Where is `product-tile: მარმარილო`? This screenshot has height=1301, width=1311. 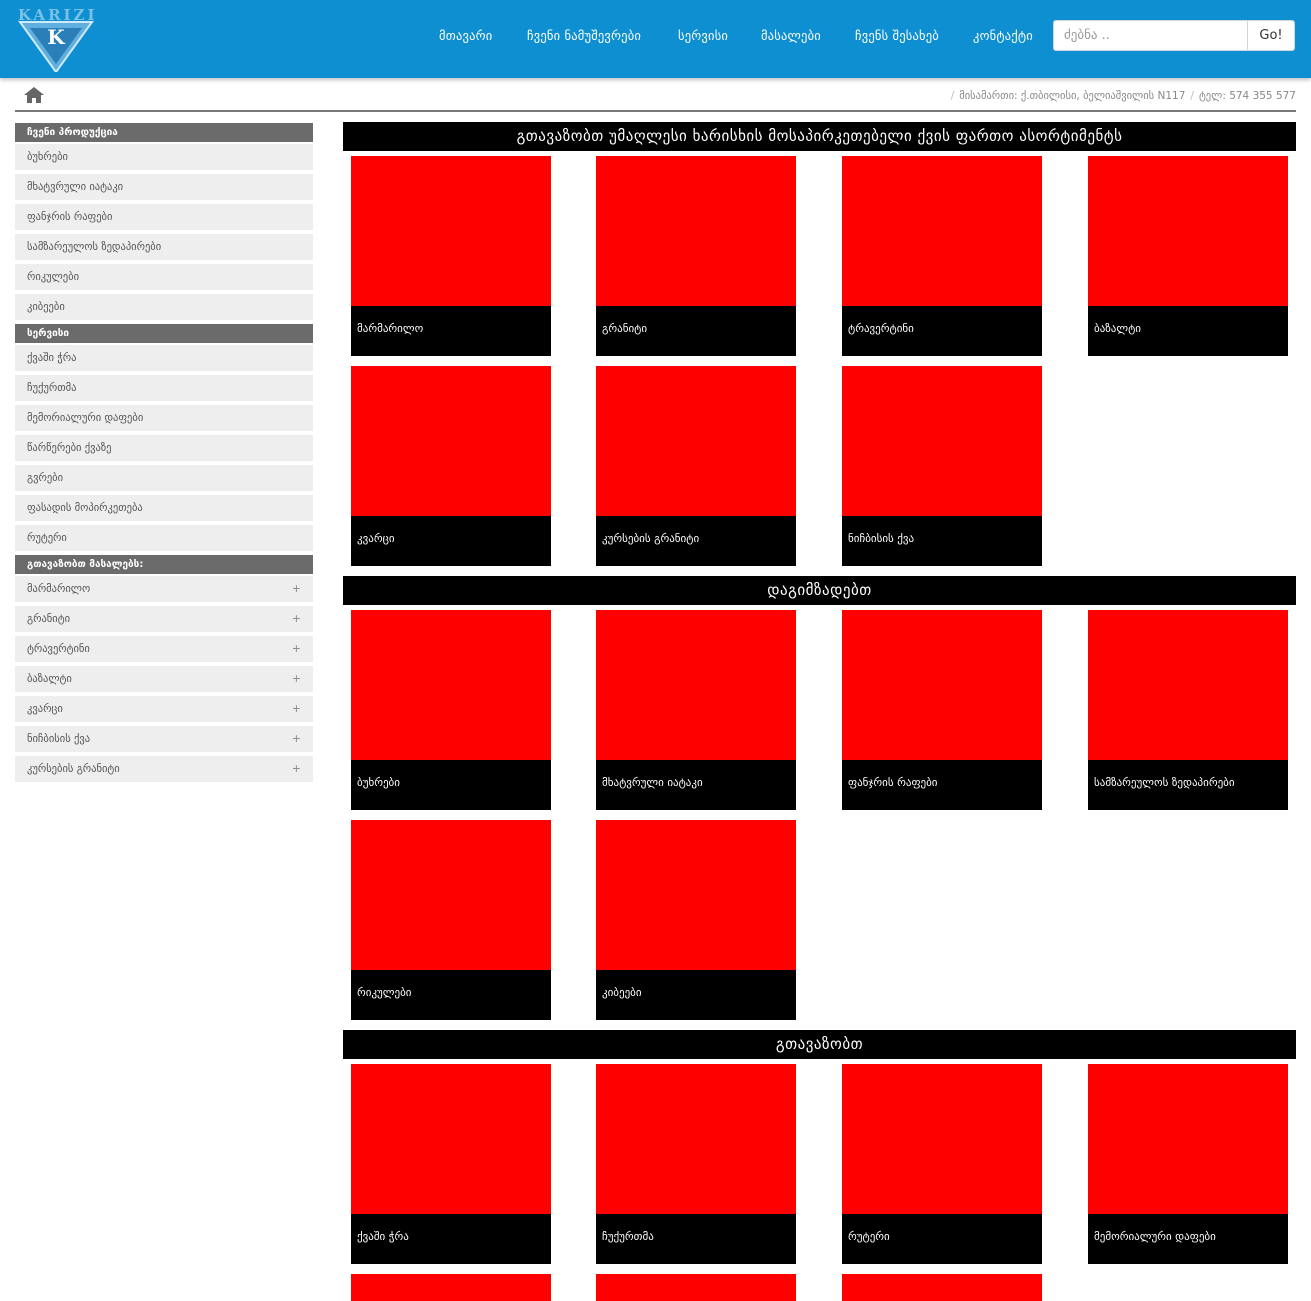
product-tile: მარმარილო is located at coordinates (451, 256).